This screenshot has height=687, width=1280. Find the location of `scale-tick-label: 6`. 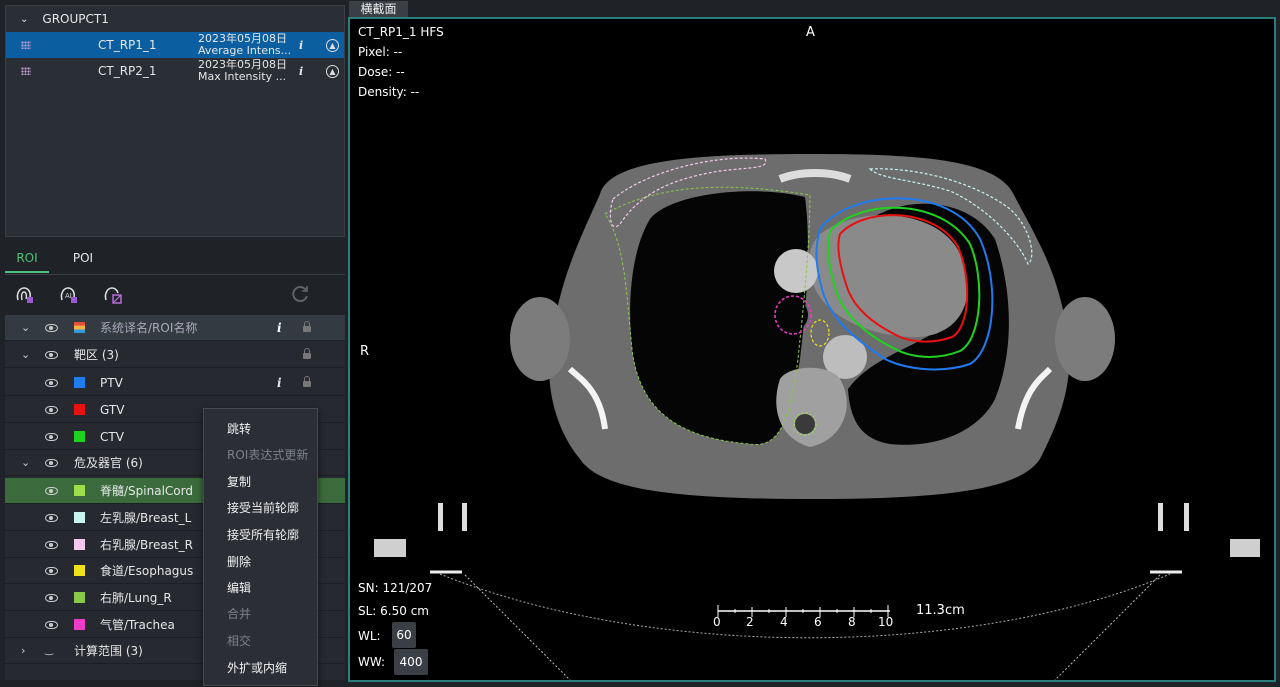

scale-tick-label: 6 is located at coordinates (818, 622).